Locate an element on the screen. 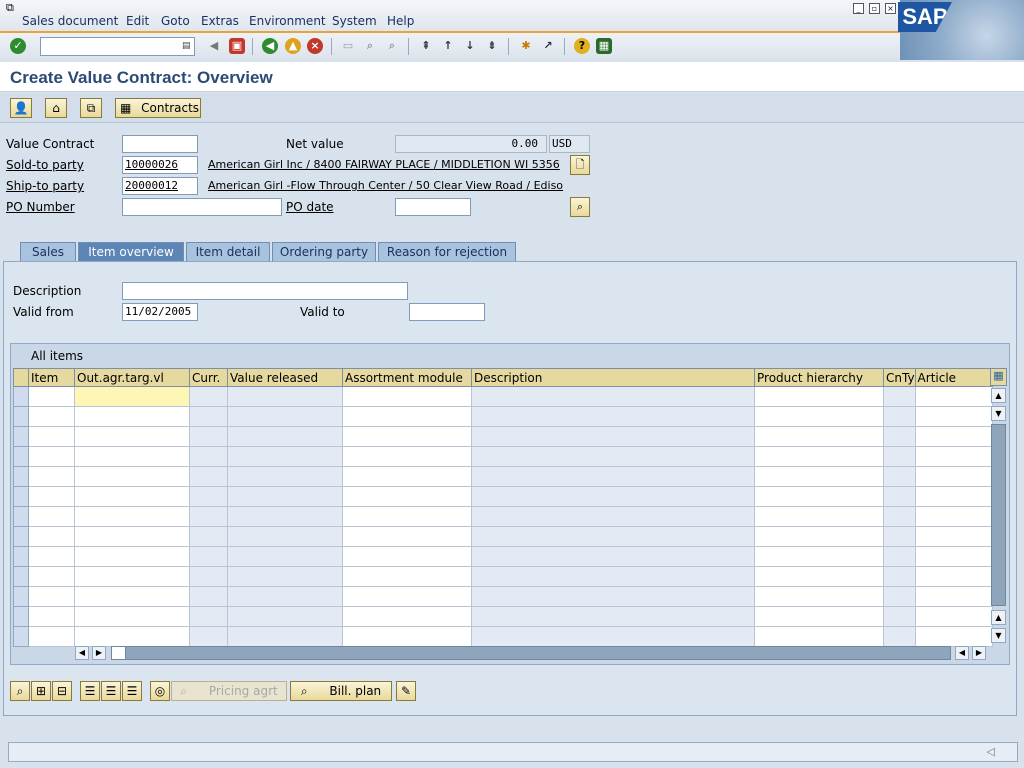 This screenshot has width=1024, height=768. col-product-hierarchy: Product hierarchy is located at coordinates (819, 377).